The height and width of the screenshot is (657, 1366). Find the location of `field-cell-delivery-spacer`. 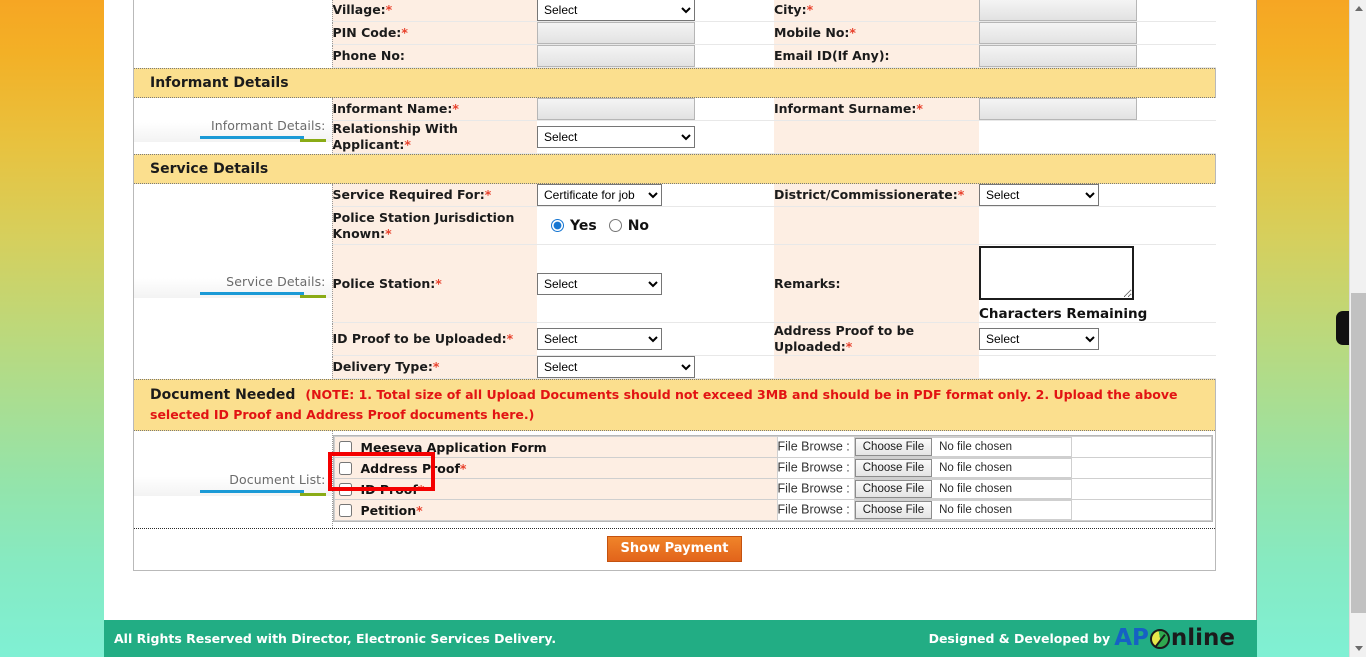

field-cell-delivery-spacer is located at coordinates (1097, 367).